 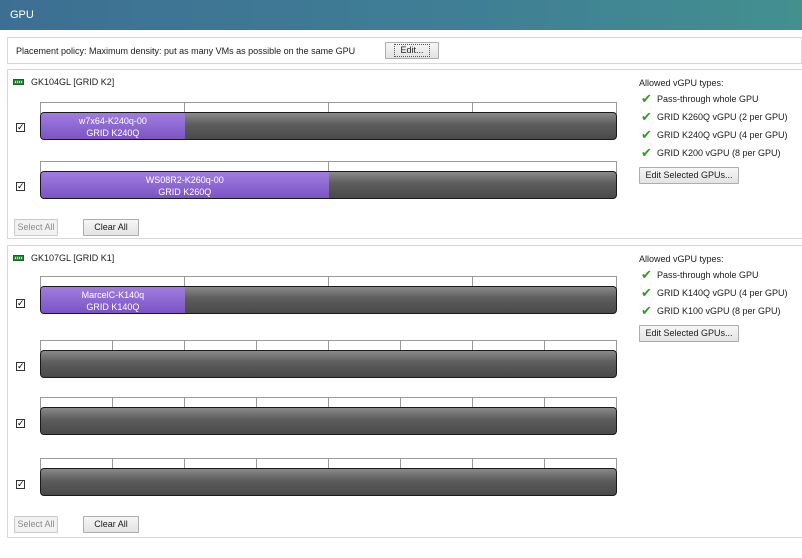 What do you see at coordinates (113, 307) in the screenshot?
I see `vm-type: GRID K140Q` at bounding box center [113, 307].